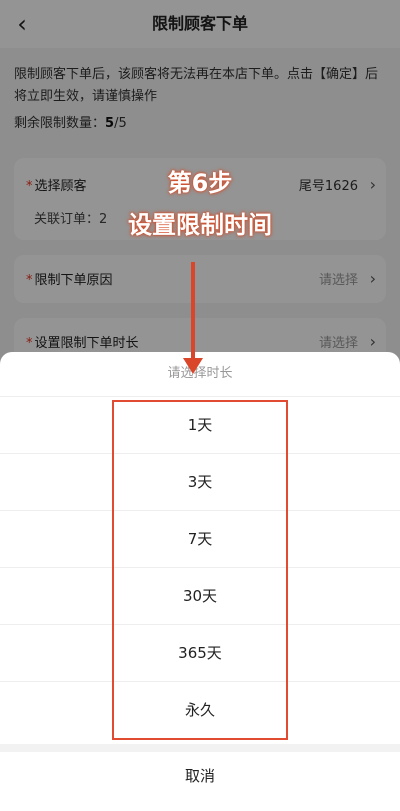  I want to click on down-arrow-icon, so click(193, 366).